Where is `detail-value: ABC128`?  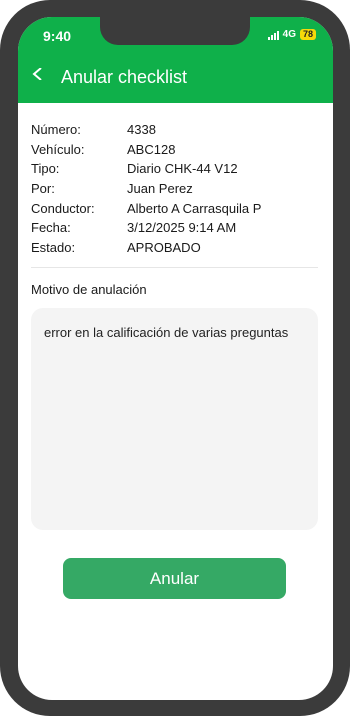 detail-value: ABC128 is located at coordinates (151, 149).